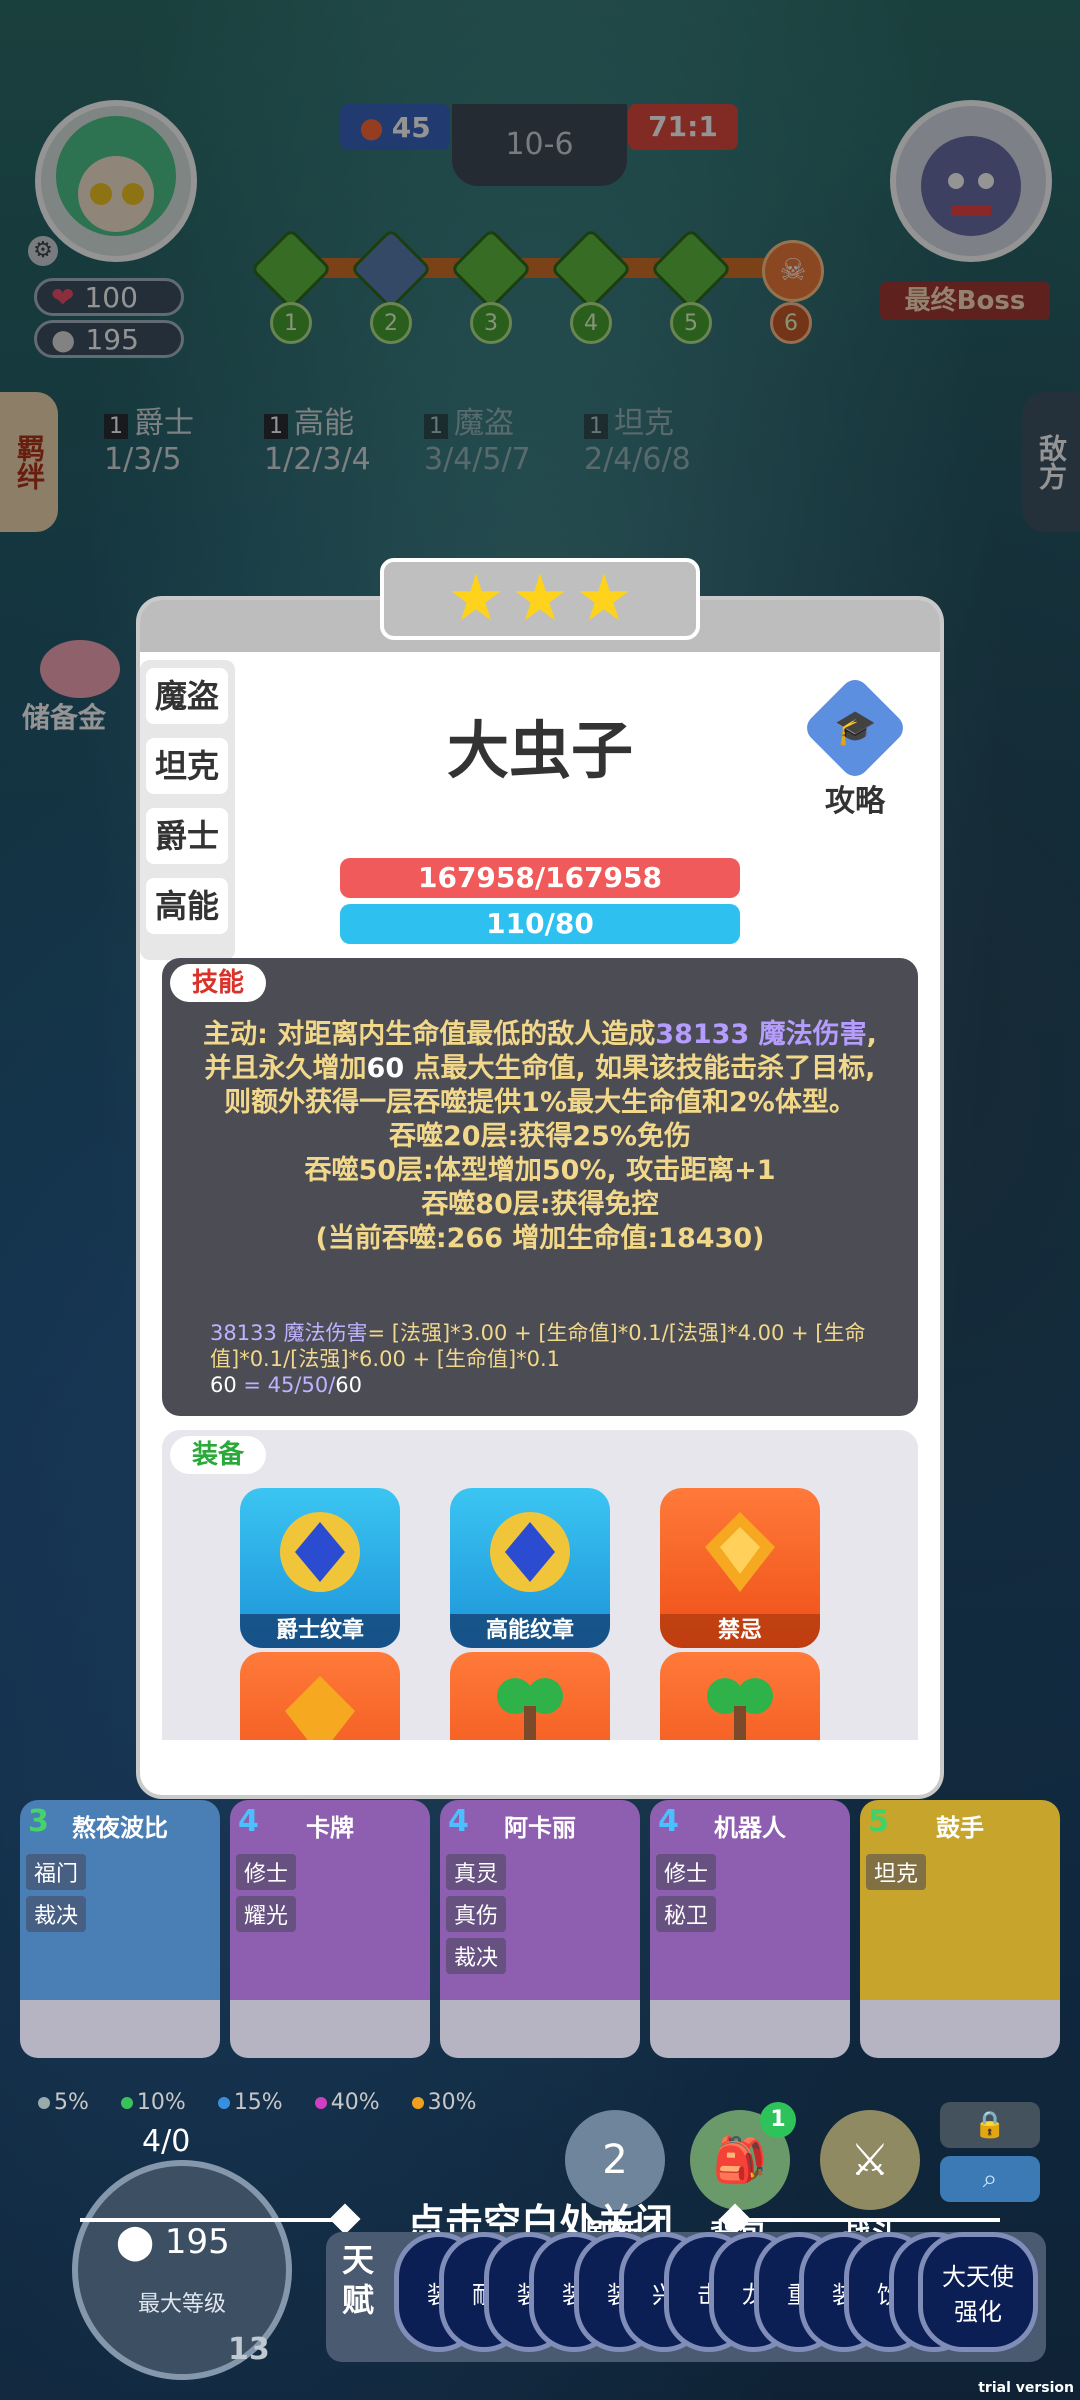  Describe the element at coordinates (286, 1385) in the screenshot. I see `formula-hp-levels: = 45/50/` at that location.